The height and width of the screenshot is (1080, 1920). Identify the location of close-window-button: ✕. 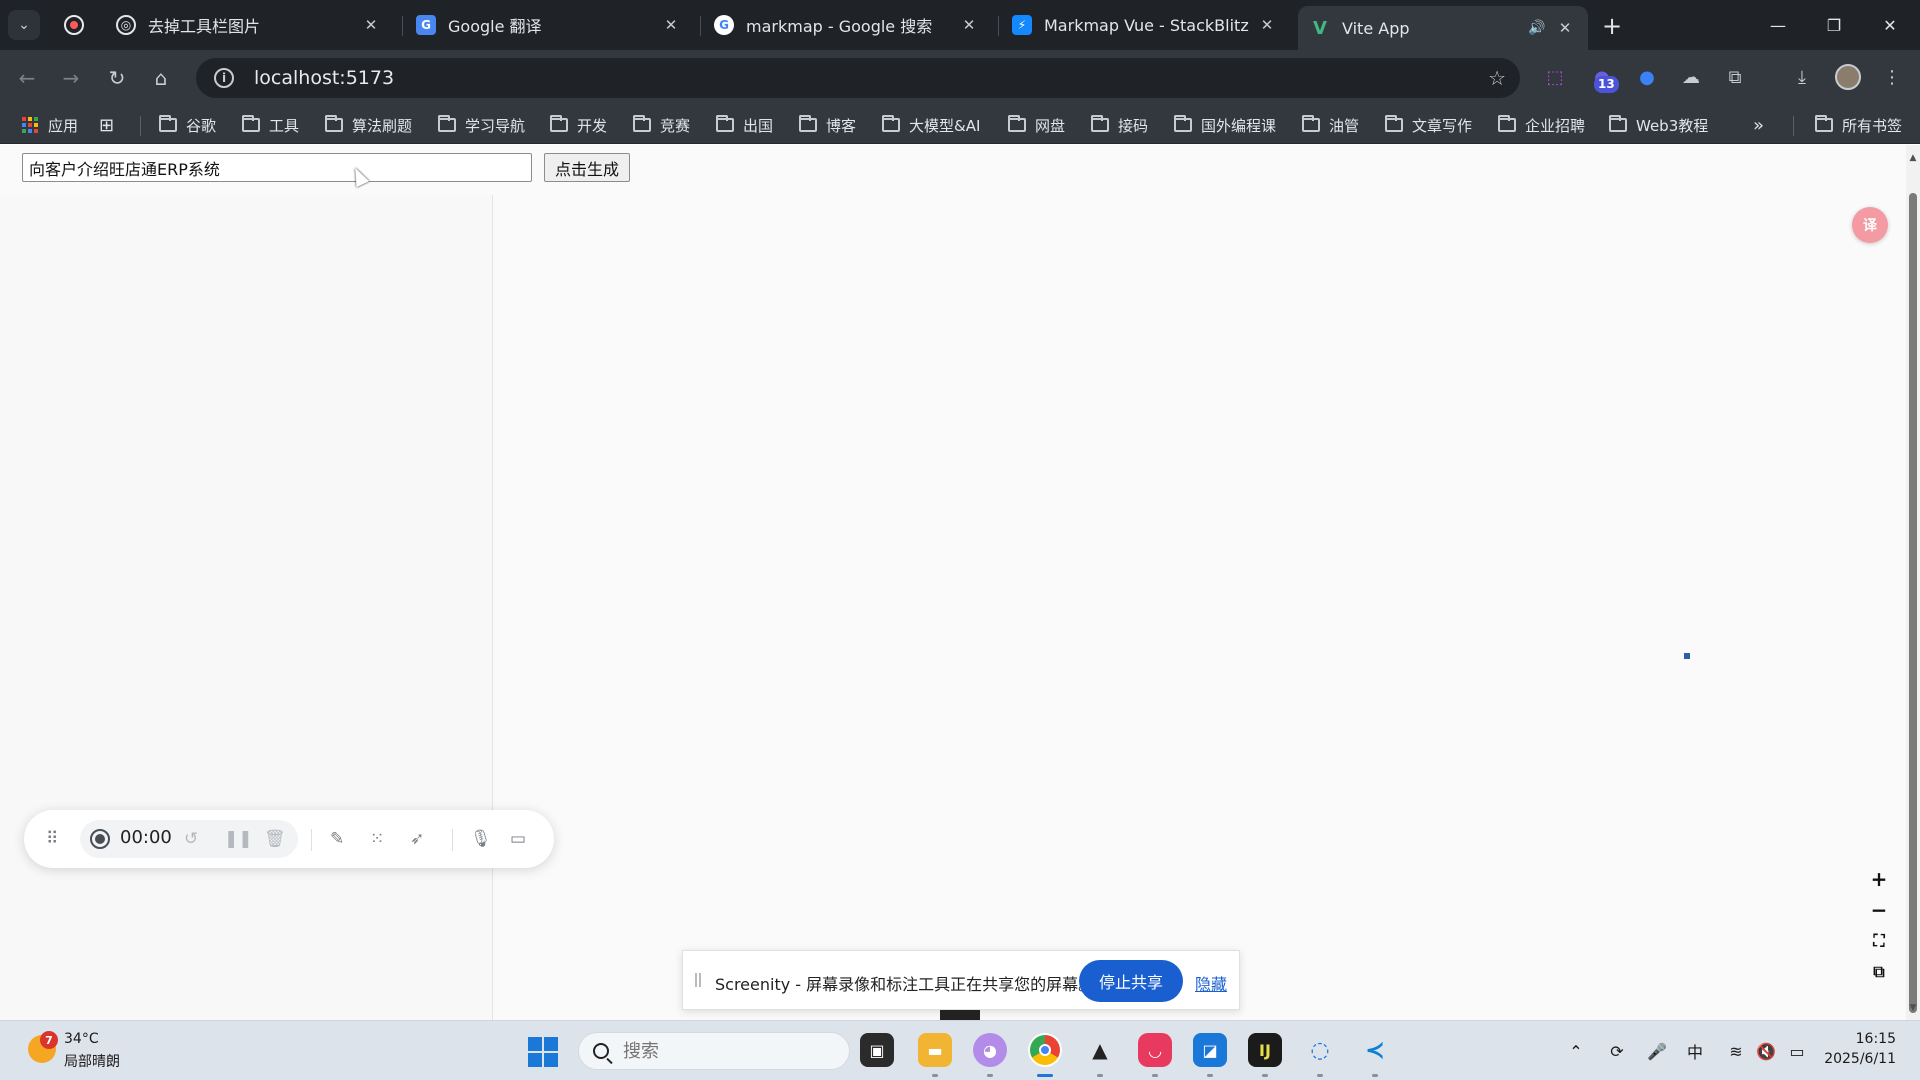
(1890, 25).